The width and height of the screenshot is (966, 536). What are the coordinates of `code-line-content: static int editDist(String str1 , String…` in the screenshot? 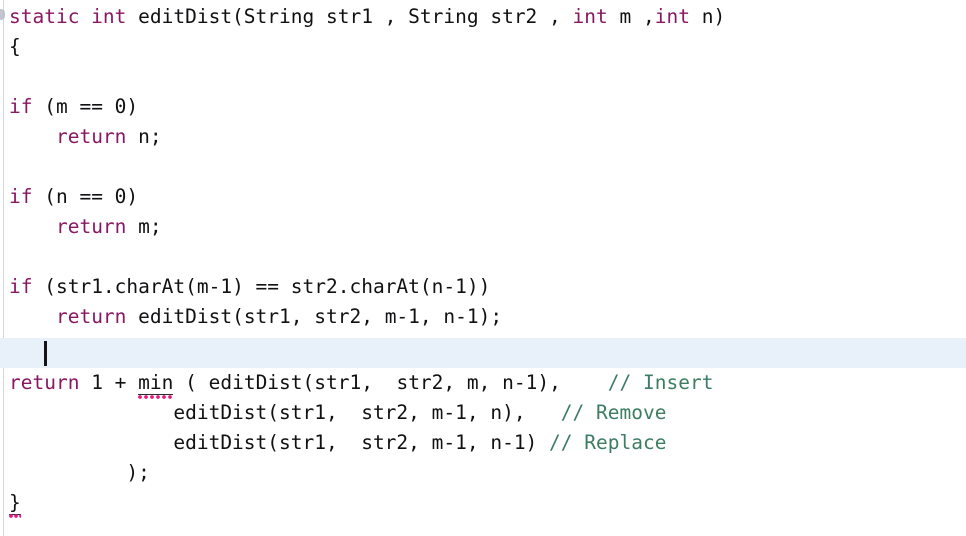 It's located at (362, 16).